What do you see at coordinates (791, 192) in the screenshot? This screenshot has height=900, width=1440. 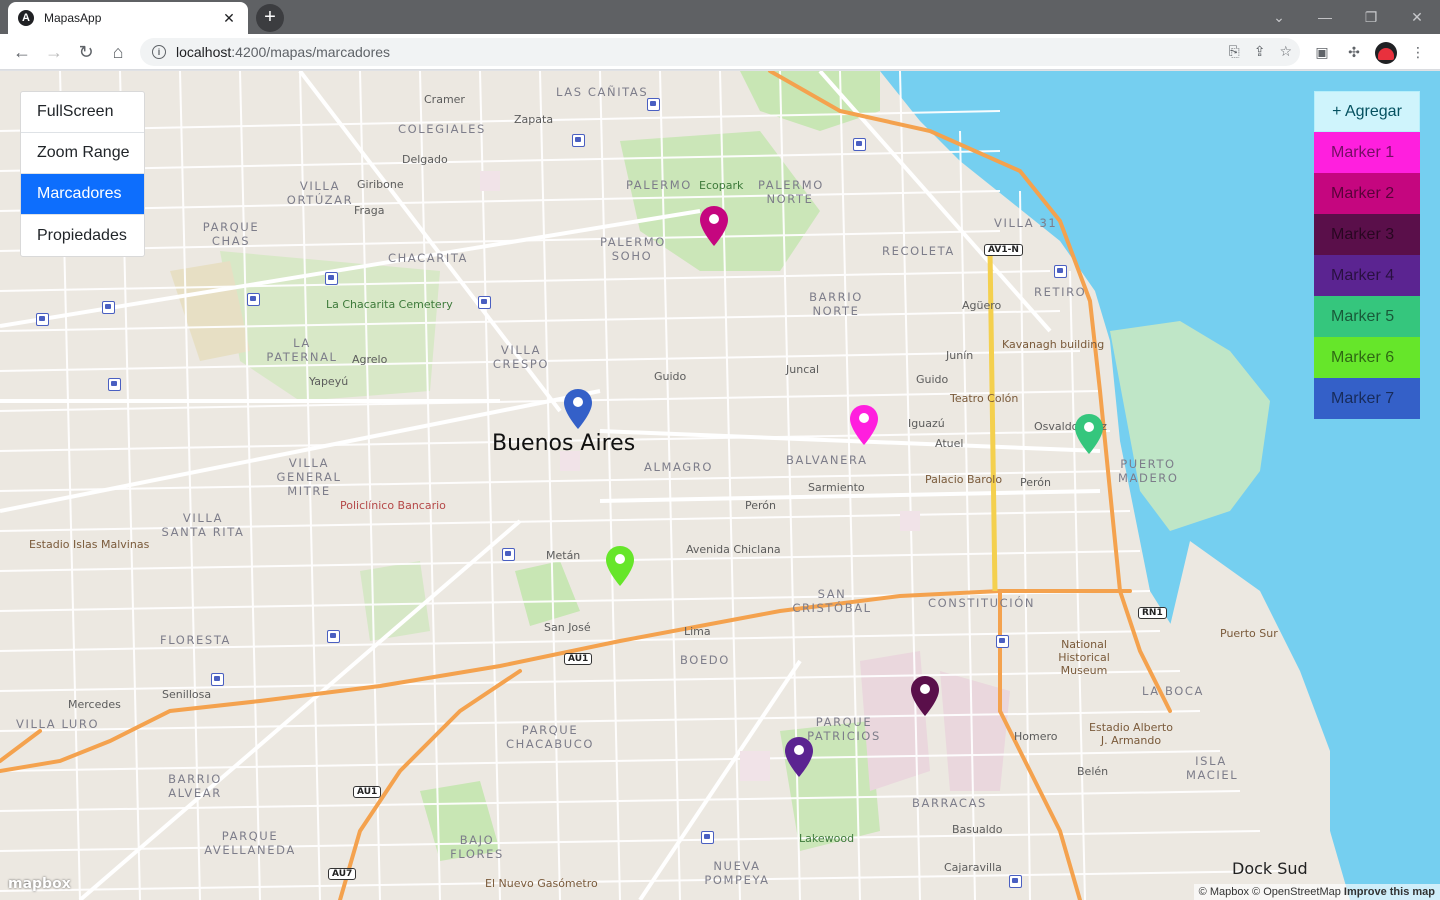 I see `district-label: PALERMO NORTE` at bounding box center [791, 192].